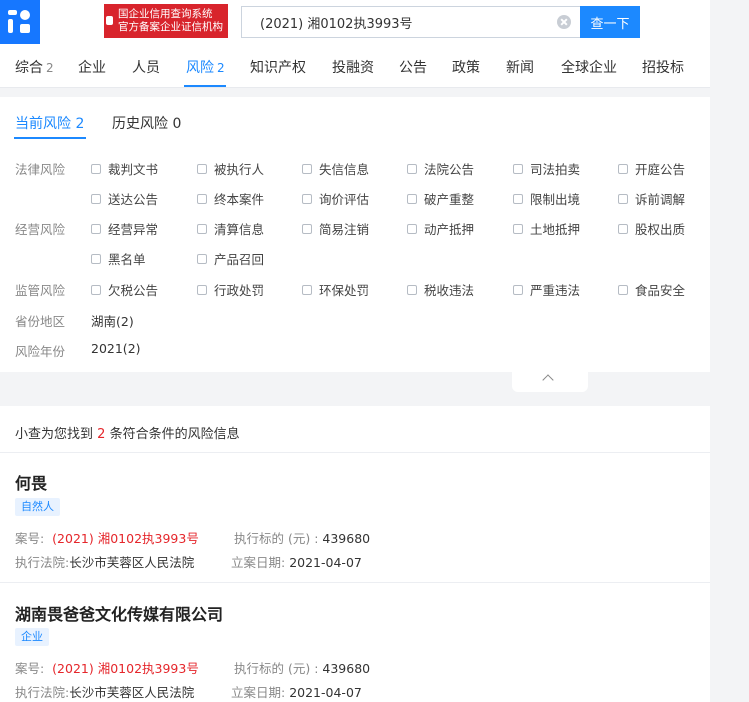  What do you see at coordinates (355, 582) in the screenshot?
I see `divider` at bounding box center [355, 582].